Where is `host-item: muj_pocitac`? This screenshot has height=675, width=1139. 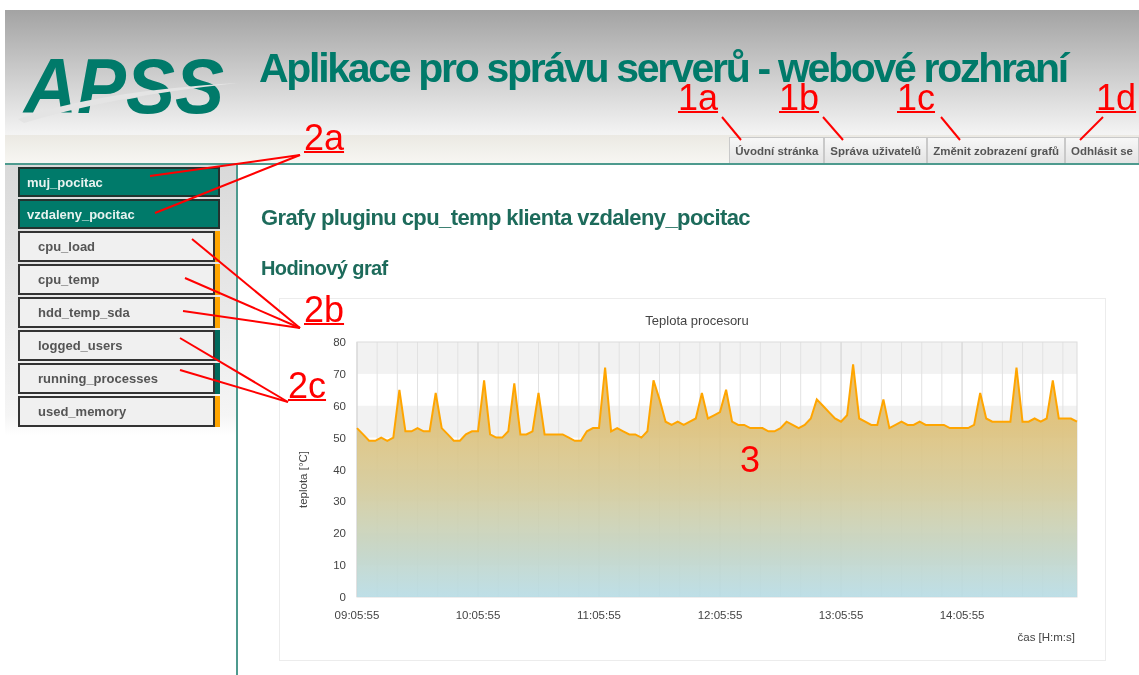 host-item: muj_pocitac is located at coordinates (119, 182).